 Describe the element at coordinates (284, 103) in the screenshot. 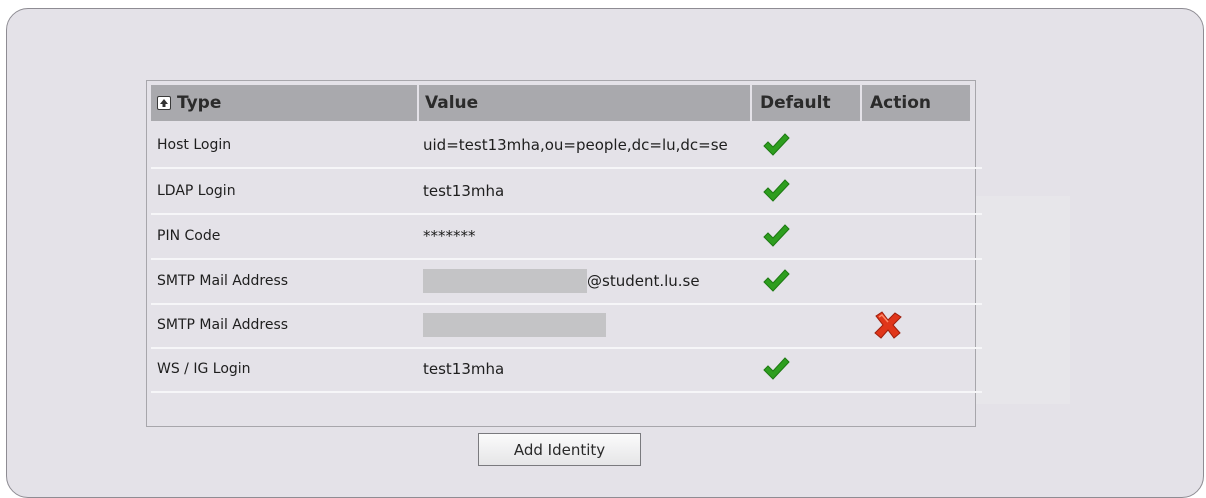

I see `column-header-type: Type` at that location.